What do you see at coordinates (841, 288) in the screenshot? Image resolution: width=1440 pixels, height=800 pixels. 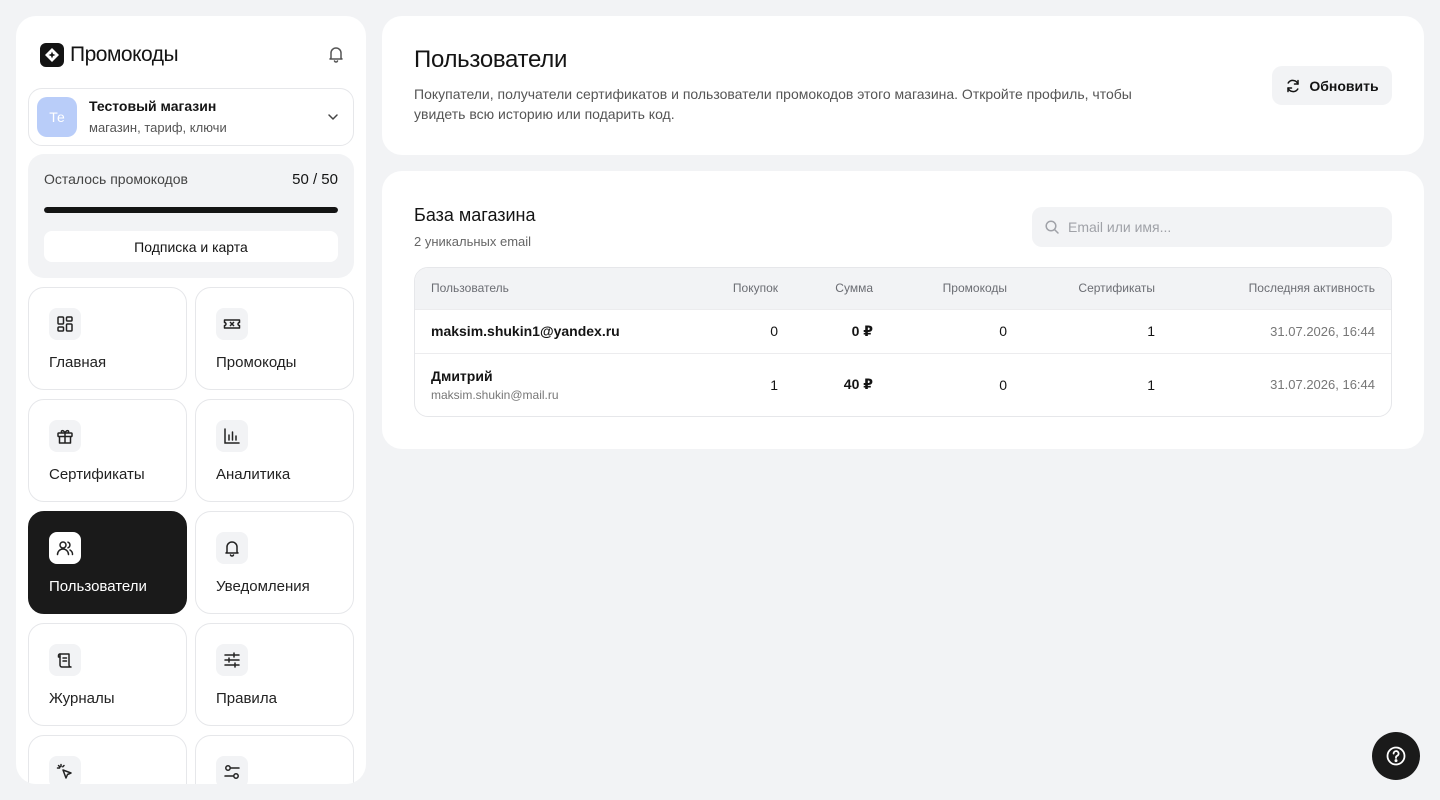 I see `column-header-sum: Сумма` at bounding box center [841, 288].